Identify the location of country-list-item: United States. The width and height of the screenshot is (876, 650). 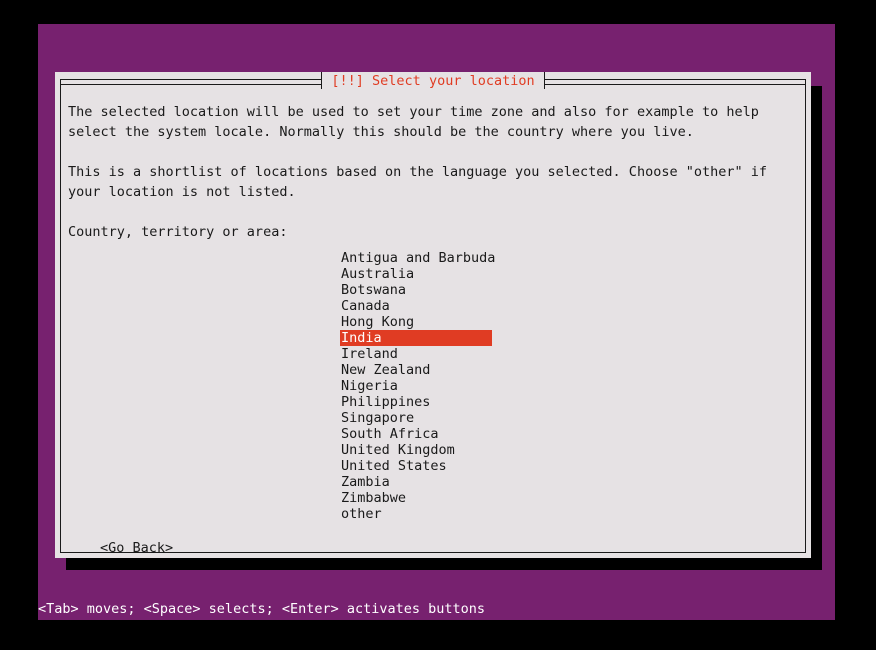
(416, 466).